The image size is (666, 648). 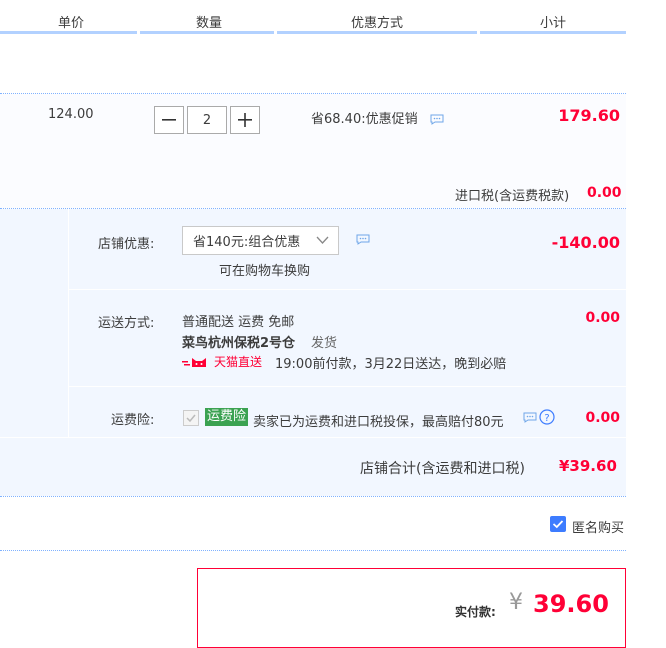 I want to click on header-discount: 优惠方式, so click(x=376, y=23).